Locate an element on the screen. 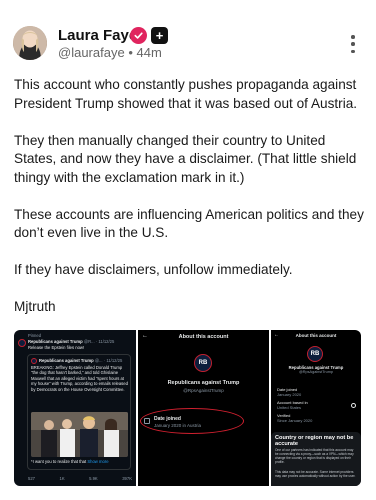 This screenshot has height=500, width=376. post-header: Laura Faye + @laurafaye • 44m is located at coordinates (188, 35).